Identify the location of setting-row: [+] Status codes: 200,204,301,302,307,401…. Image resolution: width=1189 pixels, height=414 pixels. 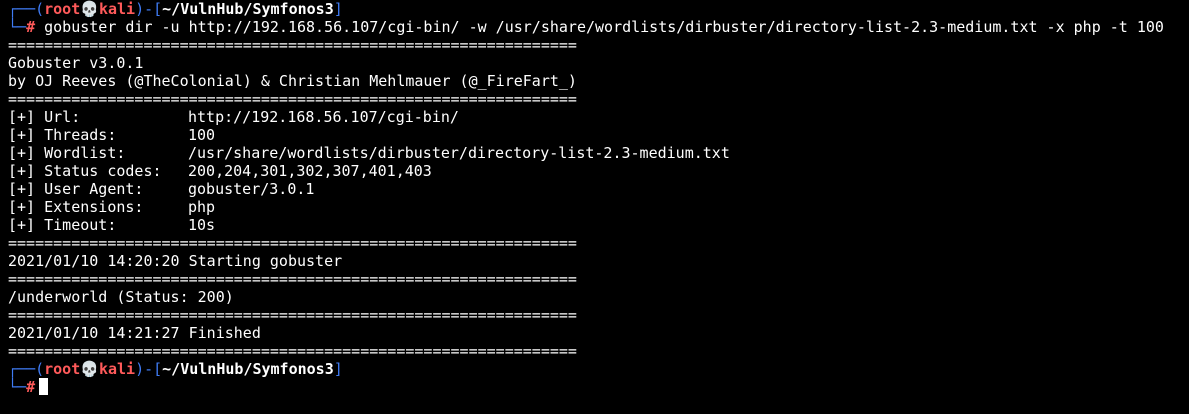
(598, 171).